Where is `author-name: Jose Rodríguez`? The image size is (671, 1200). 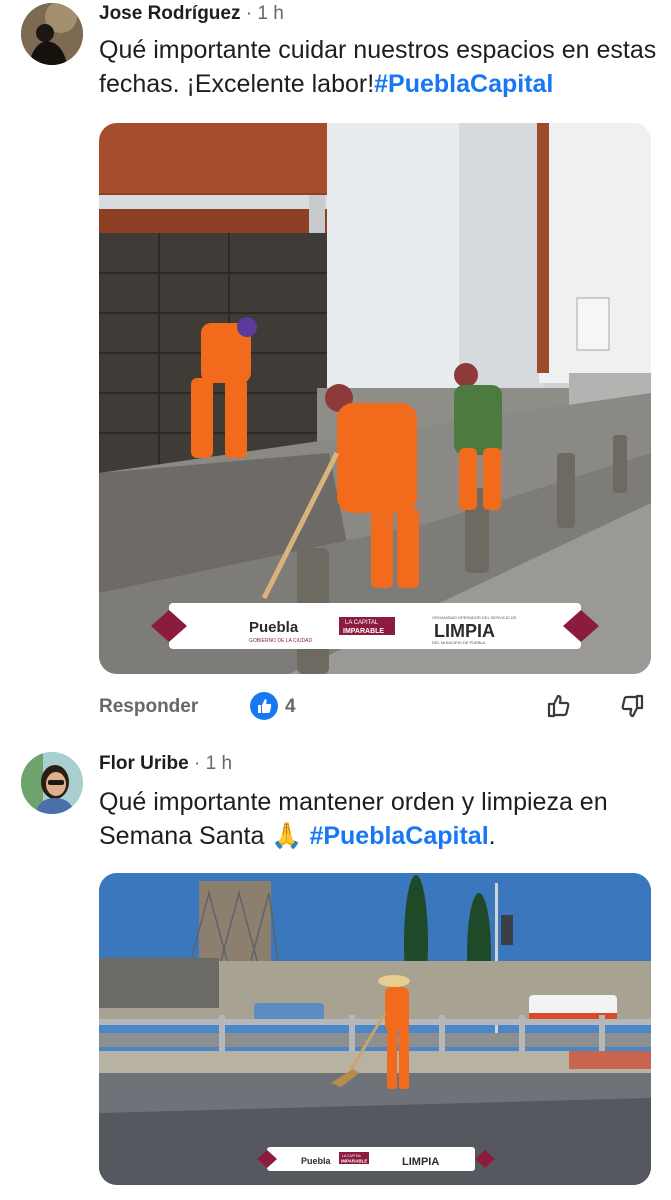 author-name: Jose Rodríguez is located at coordinates (169, 13).